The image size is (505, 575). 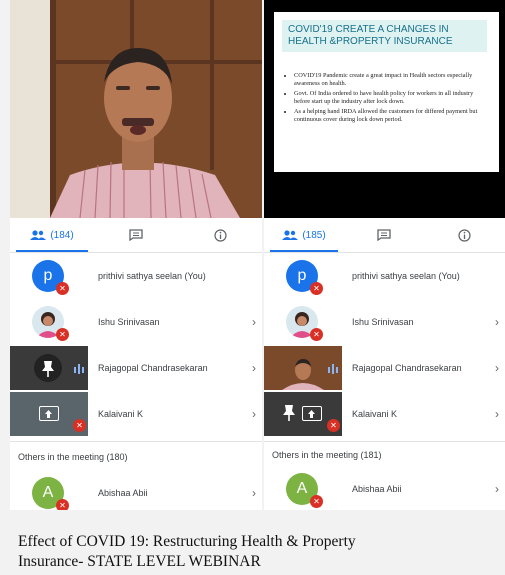 I want to click on meeting-tabs: (185), so click(x=384, y=235).